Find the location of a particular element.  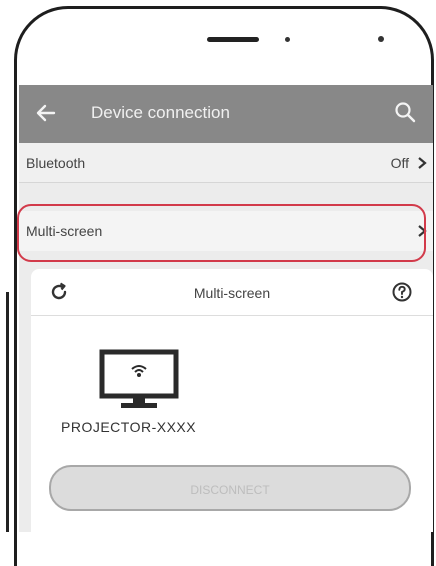

panel-header: Multi-screen is located at coordinates (232, 292).